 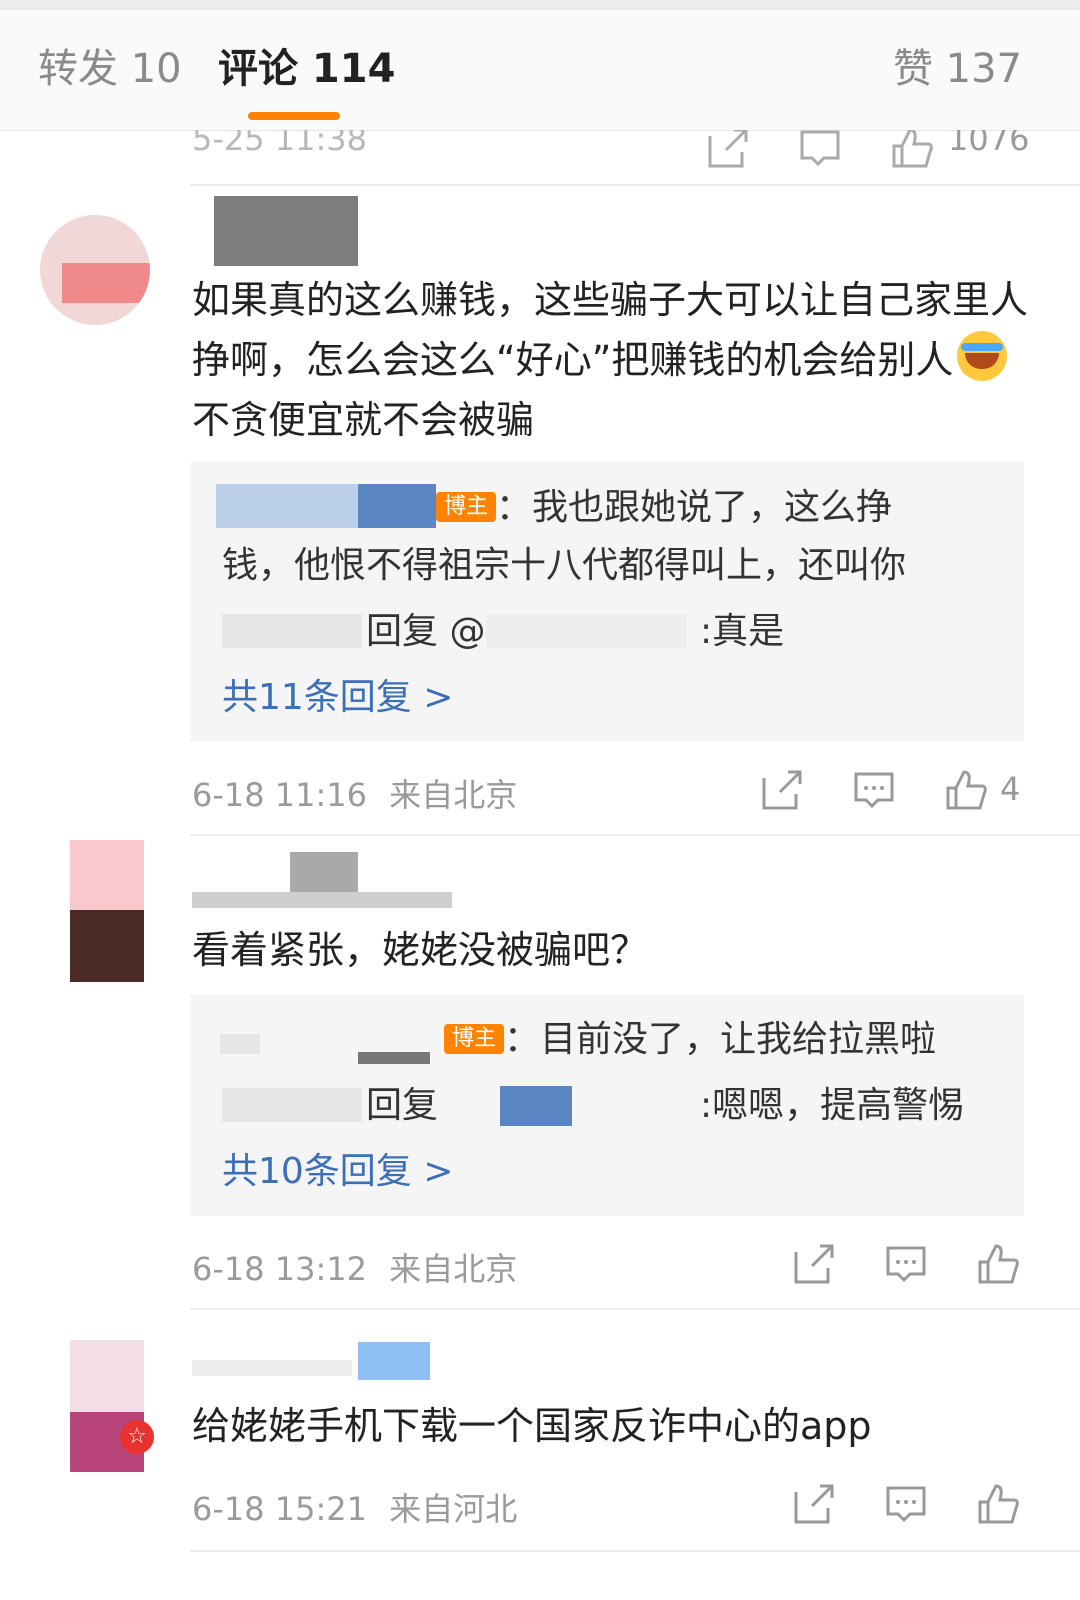 What do you see at coordinates (742, 631) in the screenshot?
I see `reply-line: :真是` at bounding box center [742, 631].